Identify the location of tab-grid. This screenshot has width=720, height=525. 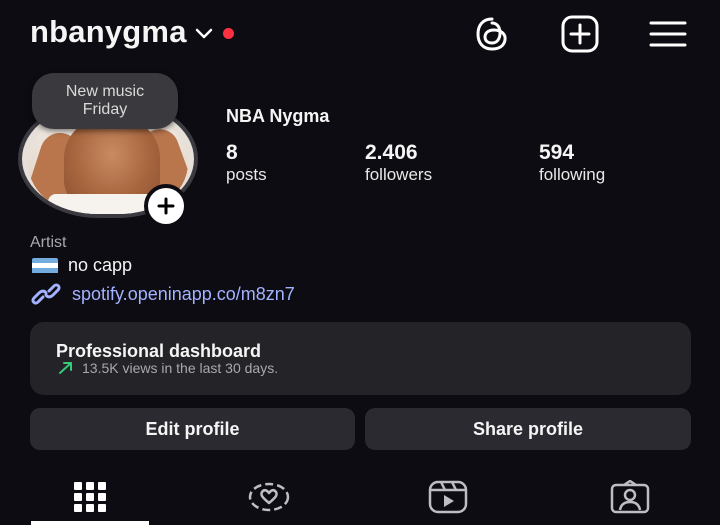
(90, 497).